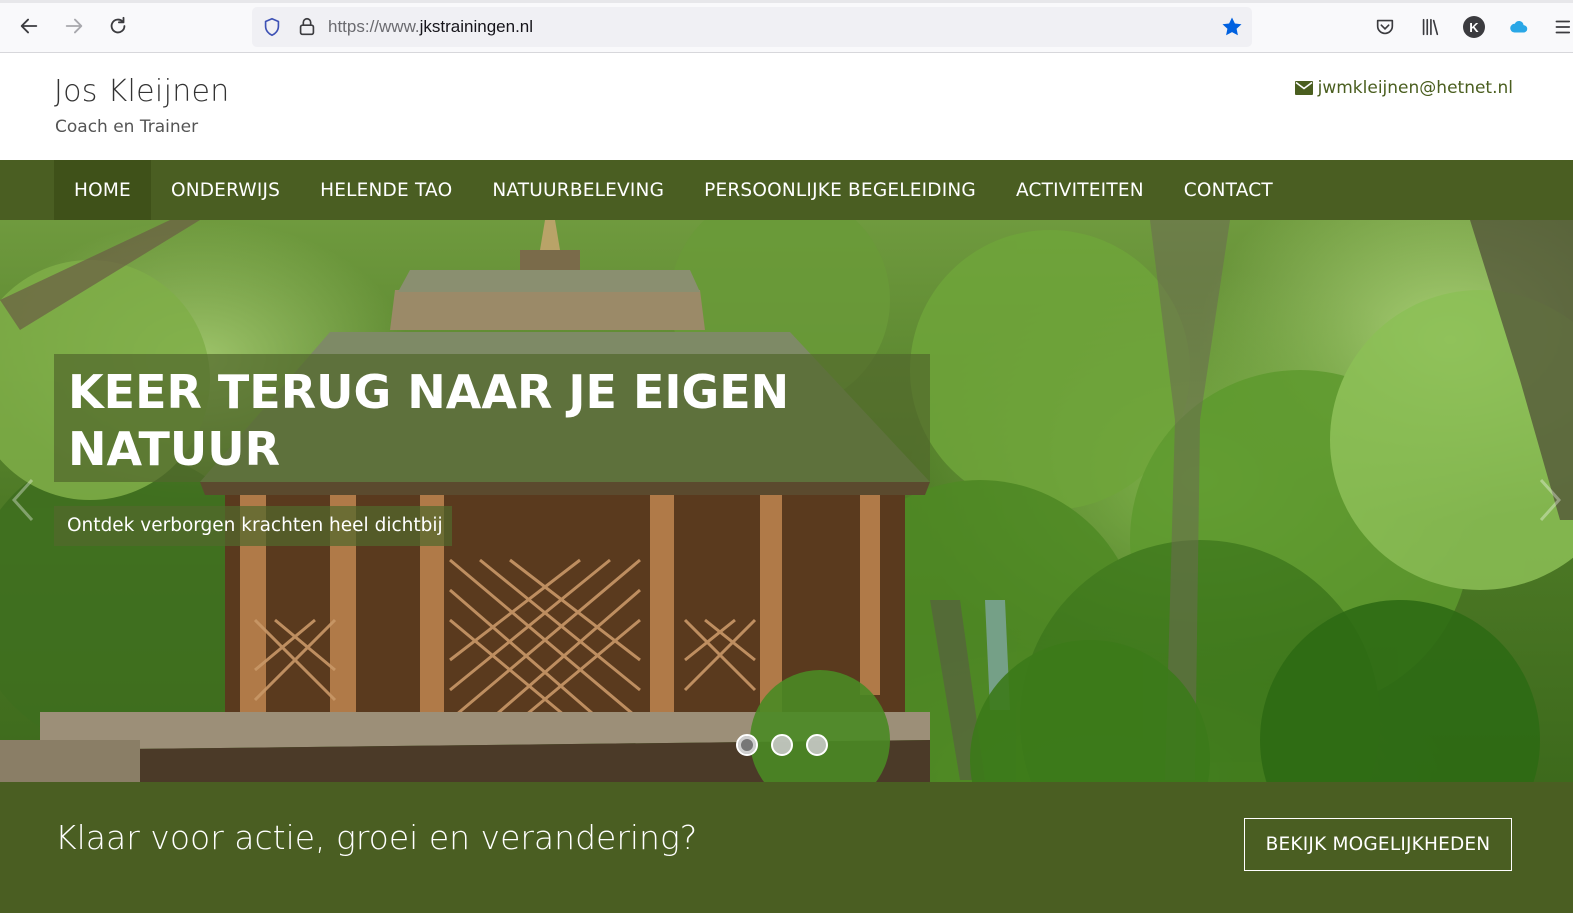 Image resolution: width=1573 pixels, height=913 pixels. I want to click on reload-icon, so click(118, 25).